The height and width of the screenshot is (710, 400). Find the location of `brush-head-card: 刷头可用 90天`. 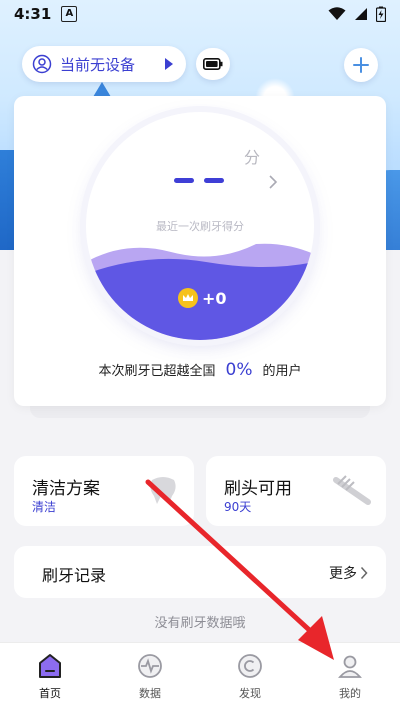

brush-head-card: 刷头可用 90天 is located at coordinates (296, 491).